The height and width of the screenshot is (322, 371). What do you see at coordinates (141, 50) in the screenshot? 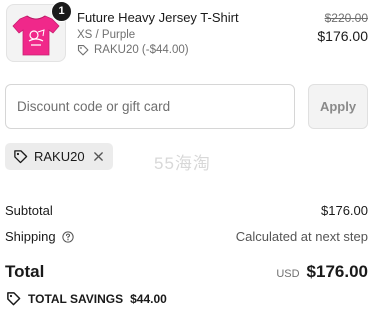
I see `product-discount-label: RAKU20 (-$44.00)` at bounding box center [141, 50].